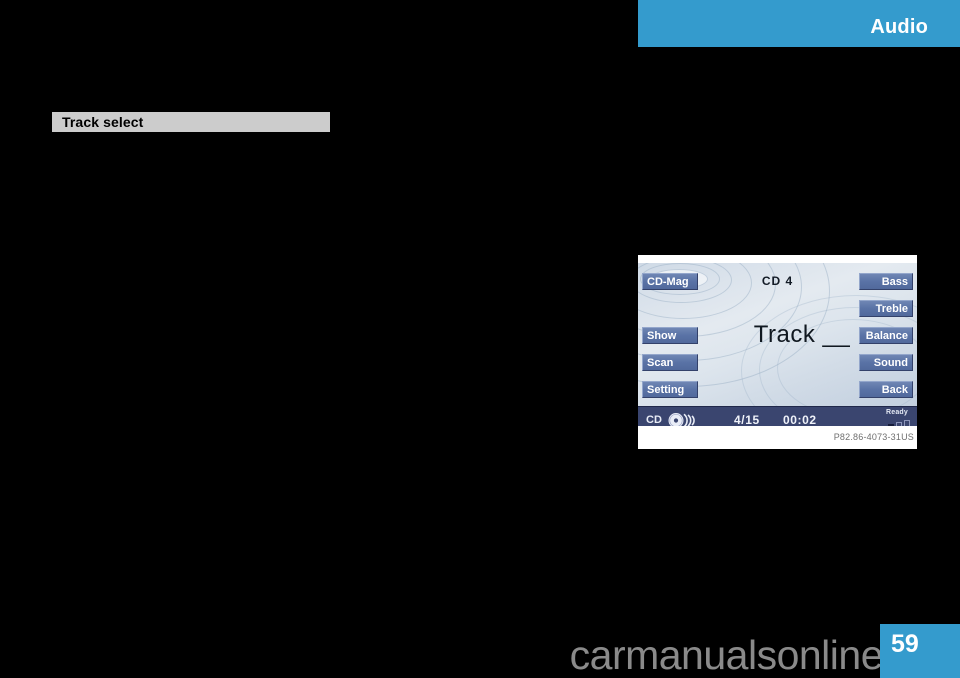 This screenshot has height=678, width=960. What do you see at coordinates (886, 335) in the screenshot?
I see `softkey-balance: Balance` at bounding box center [886, 335].